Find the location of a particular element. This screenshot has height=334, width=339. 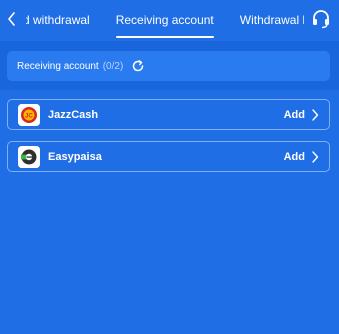

jazzcash-logo-icon: JC is located at coordinates (29, 114).